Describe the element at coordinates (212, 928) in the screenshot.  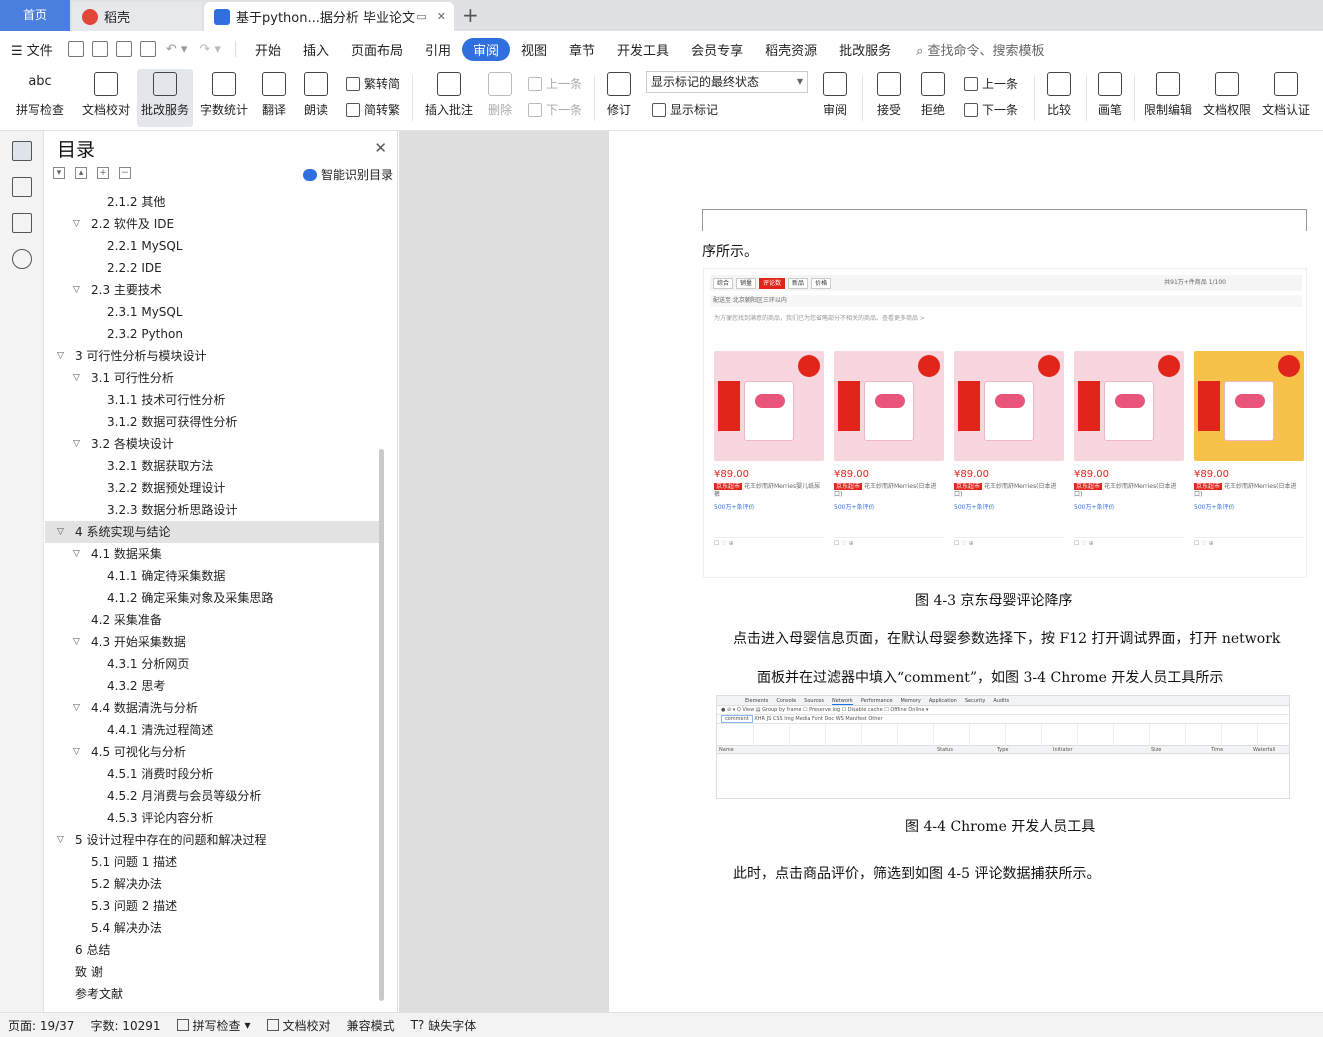
I see `toc-item: 5.4 解决办法` at that location.